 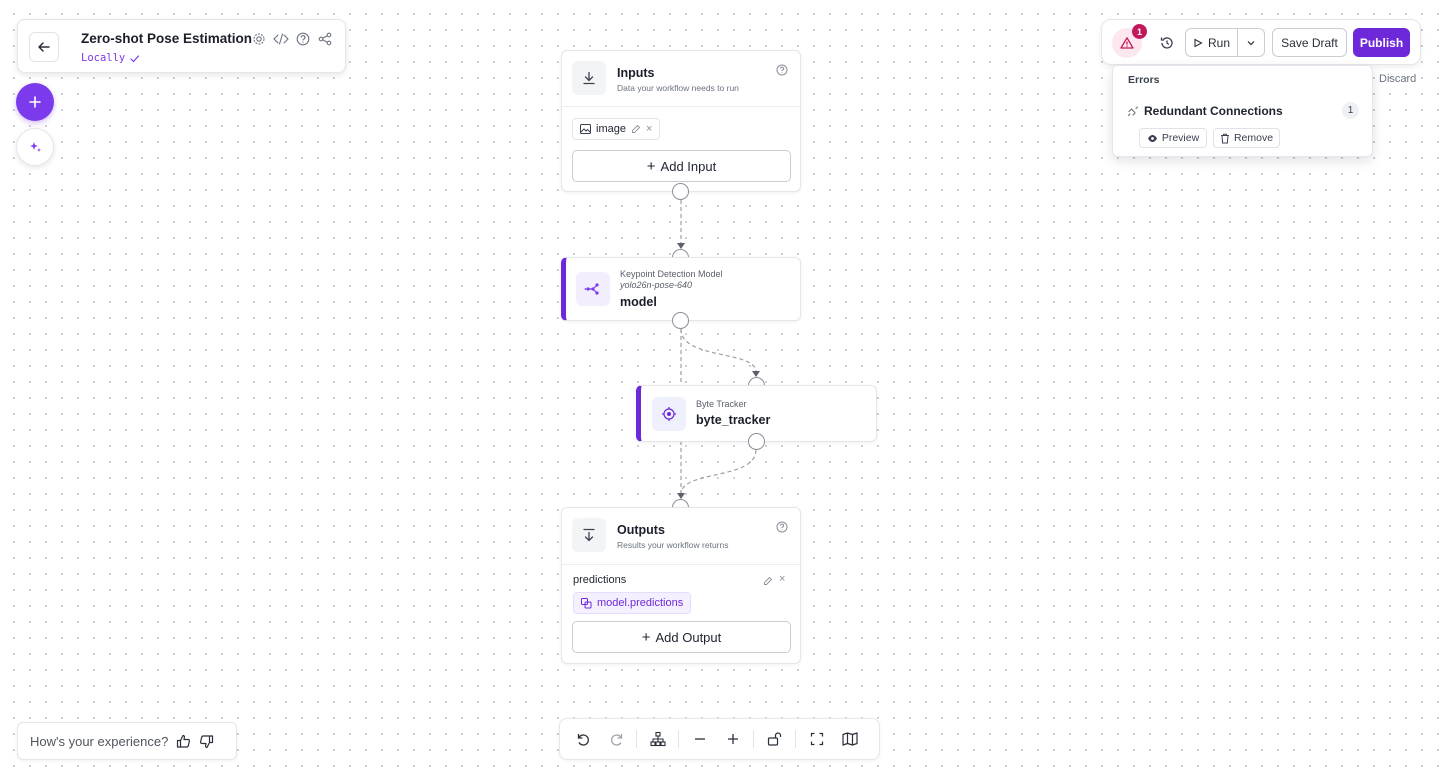 I want to click on arrow-left-icon, so click(x=44, y=47).